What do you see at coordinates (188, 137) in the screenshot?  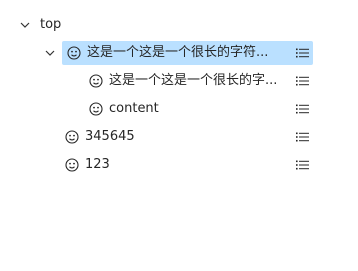 I see `tree-node: 345645` at bounding box center [188, 137].